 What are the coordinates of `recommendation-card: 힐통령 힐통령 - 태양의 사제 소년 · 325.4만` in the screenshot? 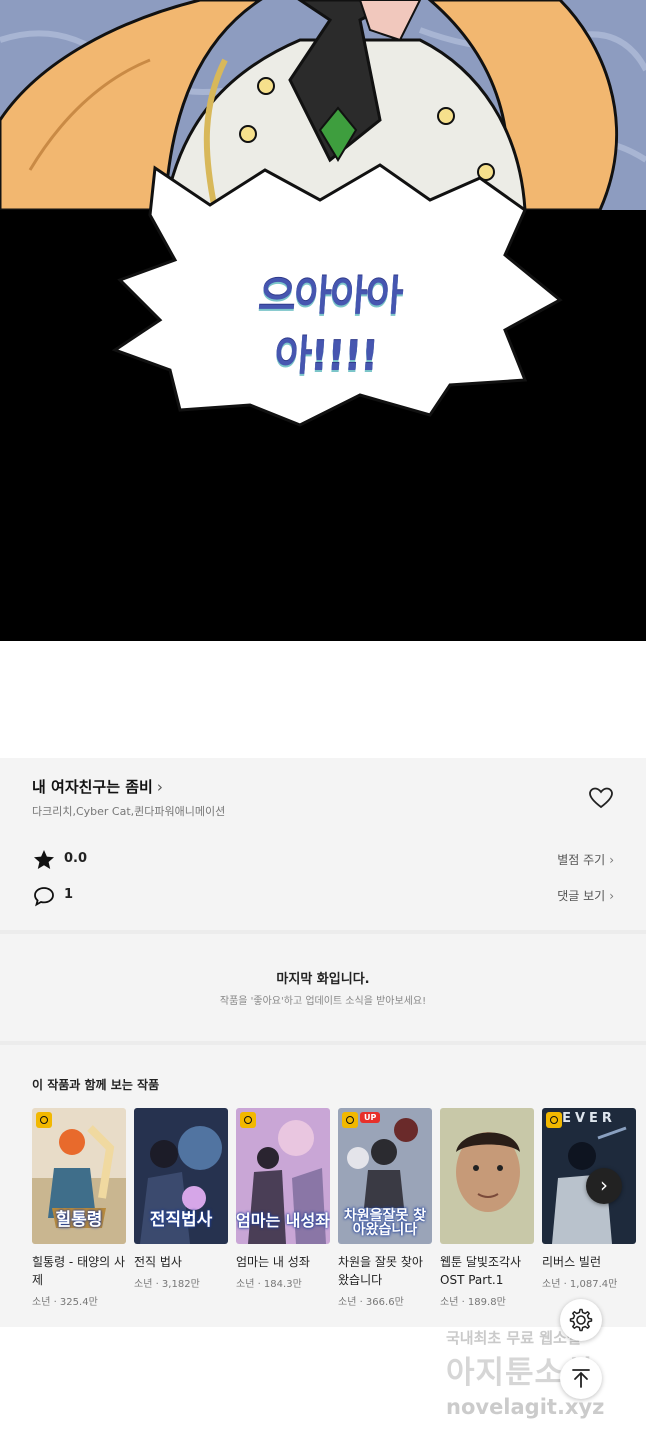 It's located at (79, 1208).